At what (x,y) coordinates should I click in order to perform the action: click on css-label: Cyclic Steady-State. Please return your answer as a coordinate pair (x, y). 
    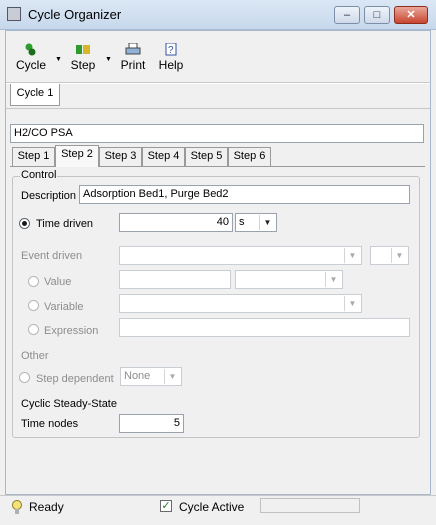
    Looking at the image, I should click on (69, 404).